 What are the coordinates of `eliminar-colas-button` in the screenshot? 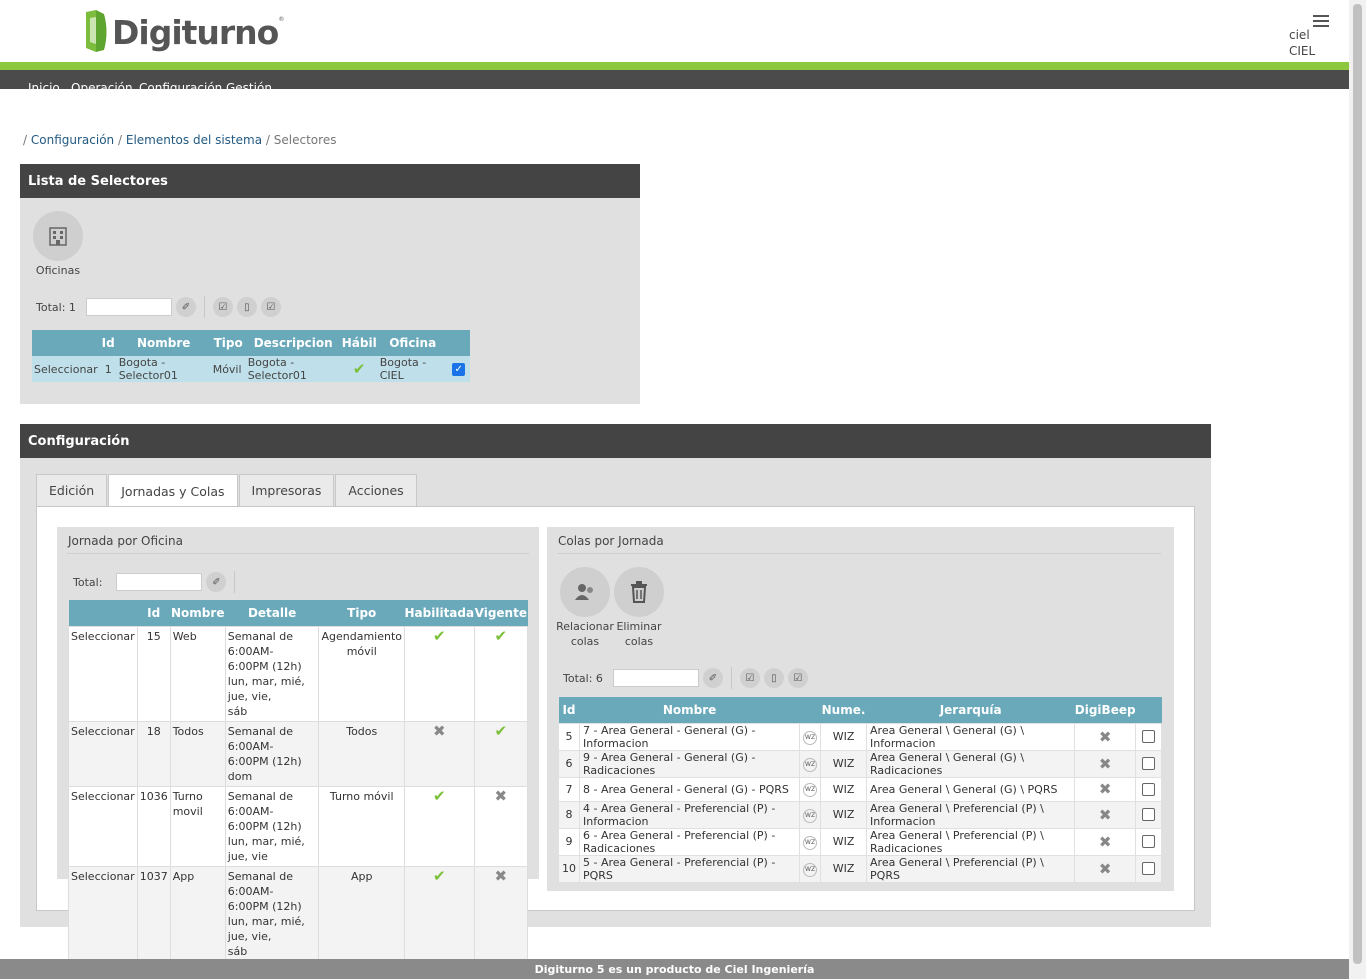 It's located at (639, 592).